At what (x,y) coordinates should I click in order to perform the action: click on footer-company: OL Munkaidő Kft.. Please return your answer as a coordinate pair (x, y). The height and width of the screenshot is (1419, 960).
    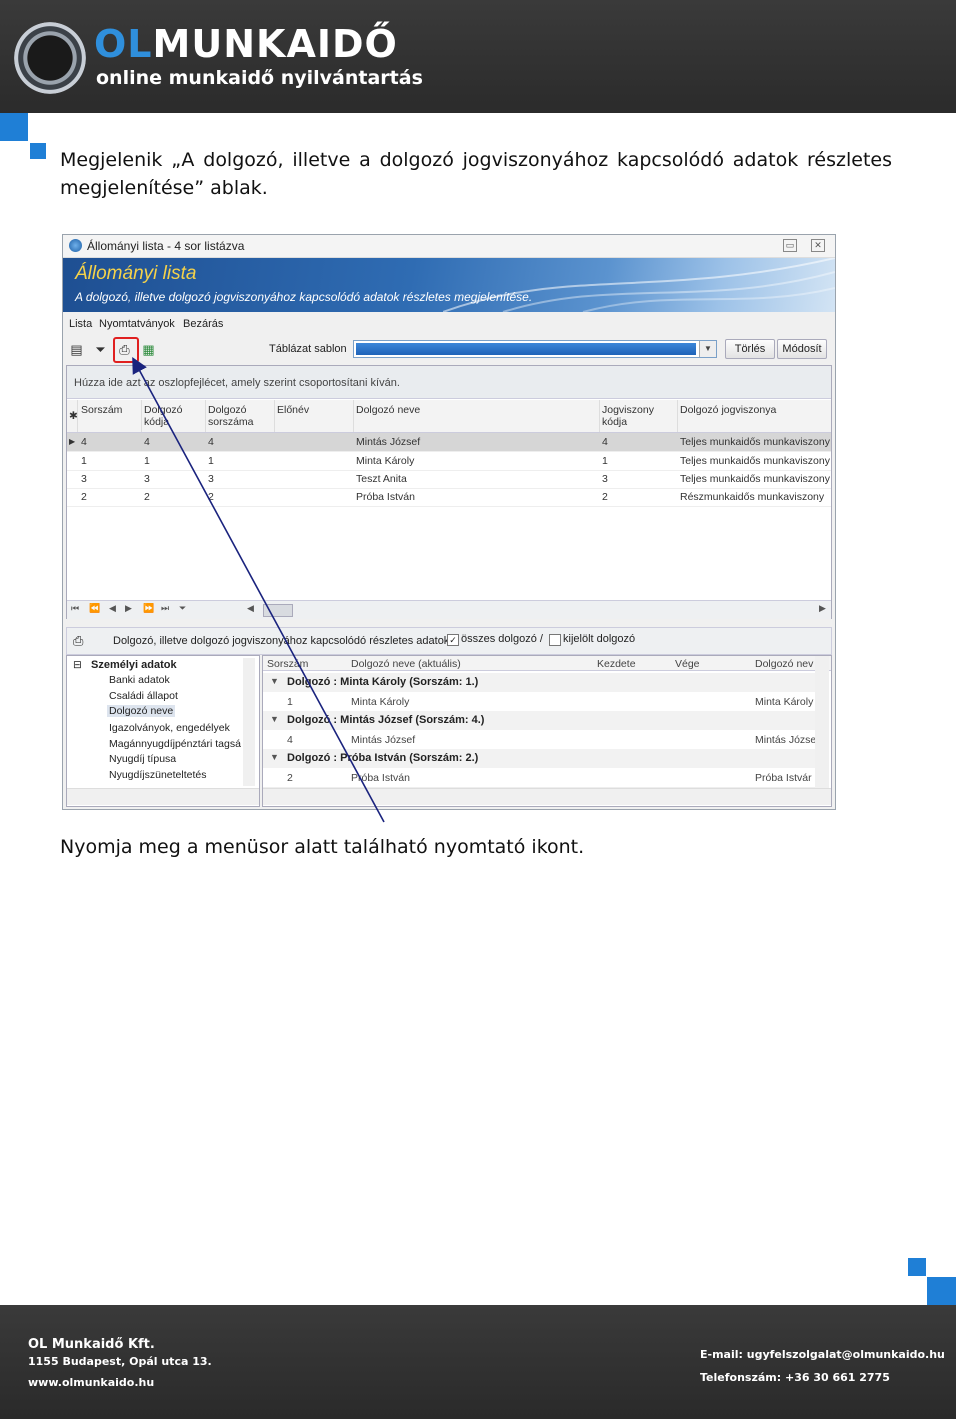
    Looking at the image, I should click on (91, 1344).